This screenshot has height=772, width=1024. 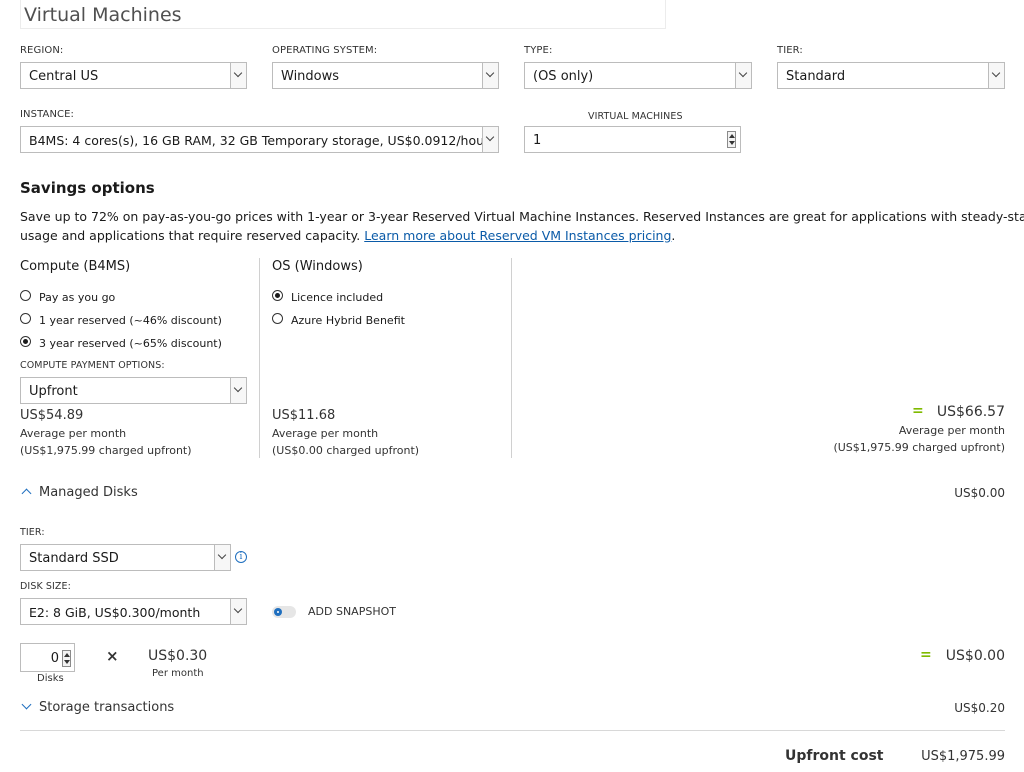 I want to click on region-select: Central US, so click(x=133, y=75).